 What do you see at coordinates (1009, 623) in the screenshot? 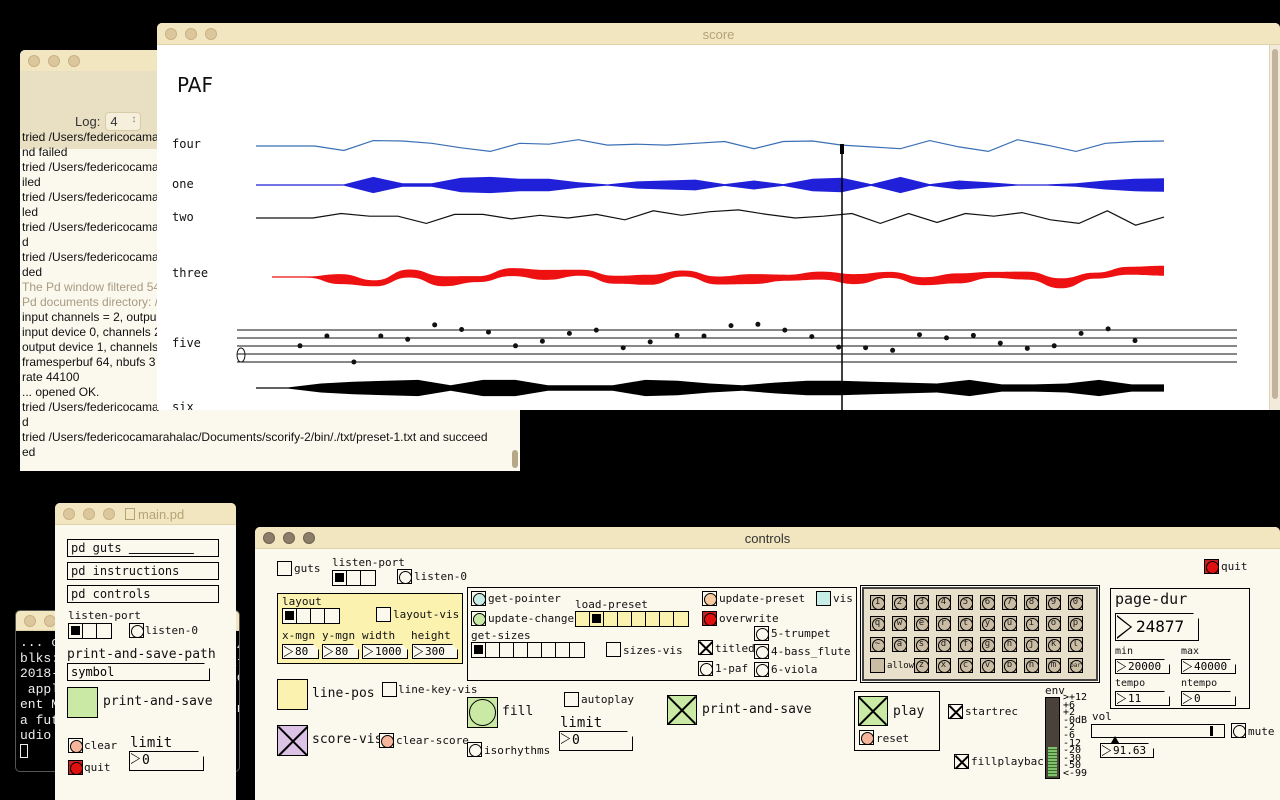
I see `key-u-bang: u` at bounding box center [1009, 623].